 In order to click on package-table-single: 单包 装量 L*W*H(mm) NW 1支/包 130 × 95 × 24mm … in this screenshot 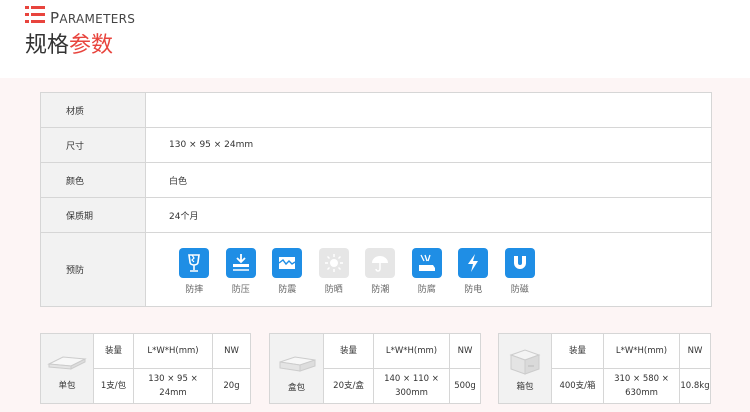, I will do `click(145, 368)`.